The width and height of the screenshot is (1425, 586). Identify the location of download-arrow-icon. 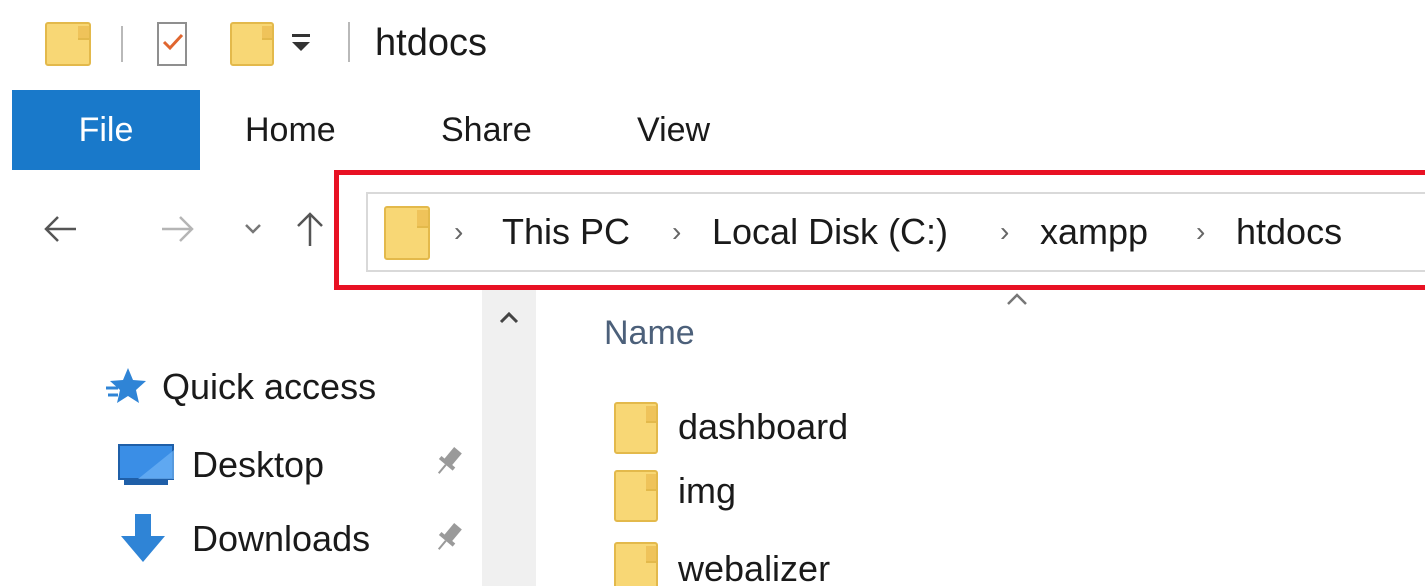
(143, 538).